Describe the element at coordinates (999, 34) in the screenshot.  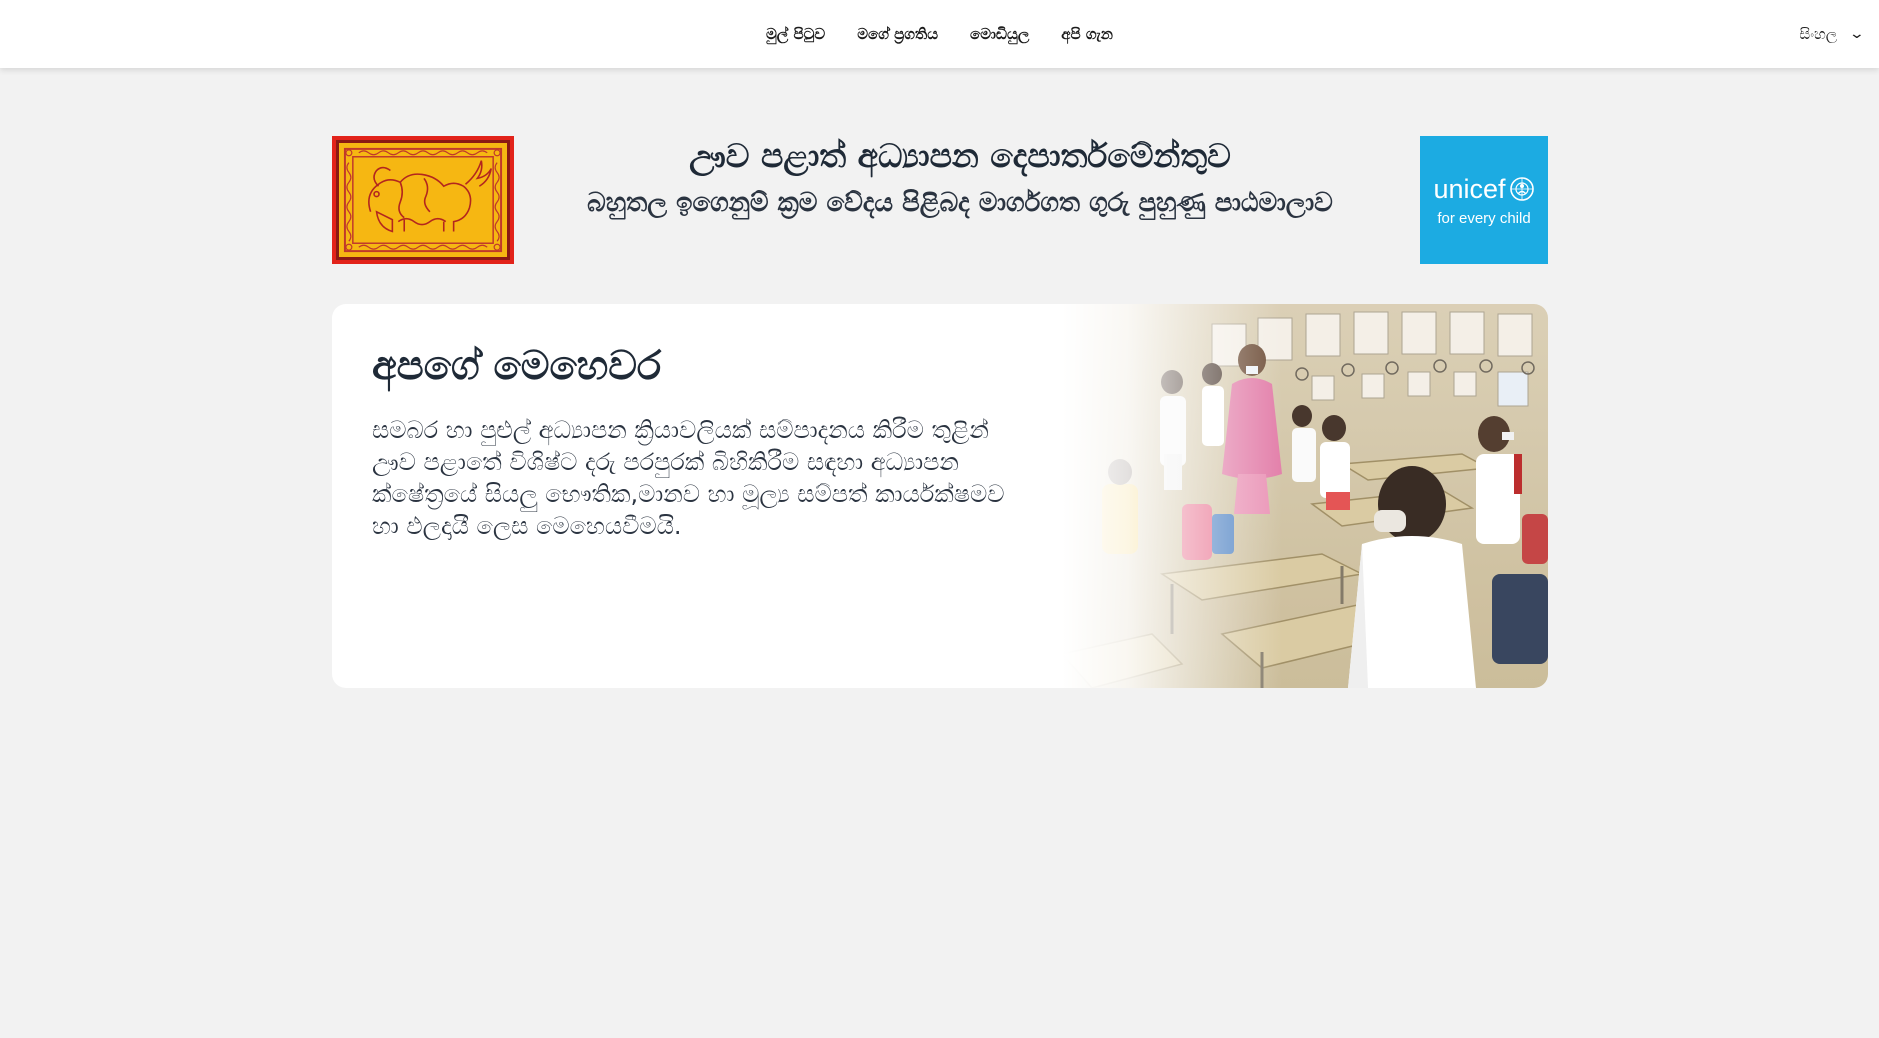
I see `nav-item-modules: මොඩියුල` at that location.